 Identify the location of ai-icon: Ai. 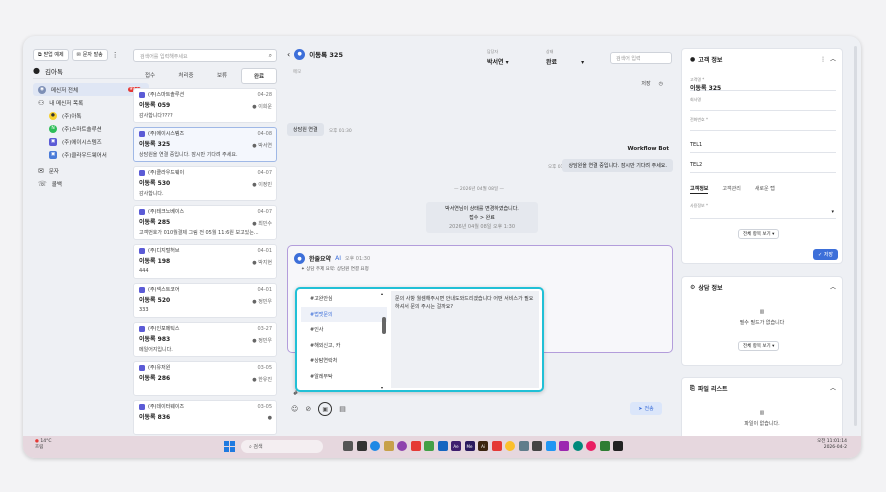
(483, 446).